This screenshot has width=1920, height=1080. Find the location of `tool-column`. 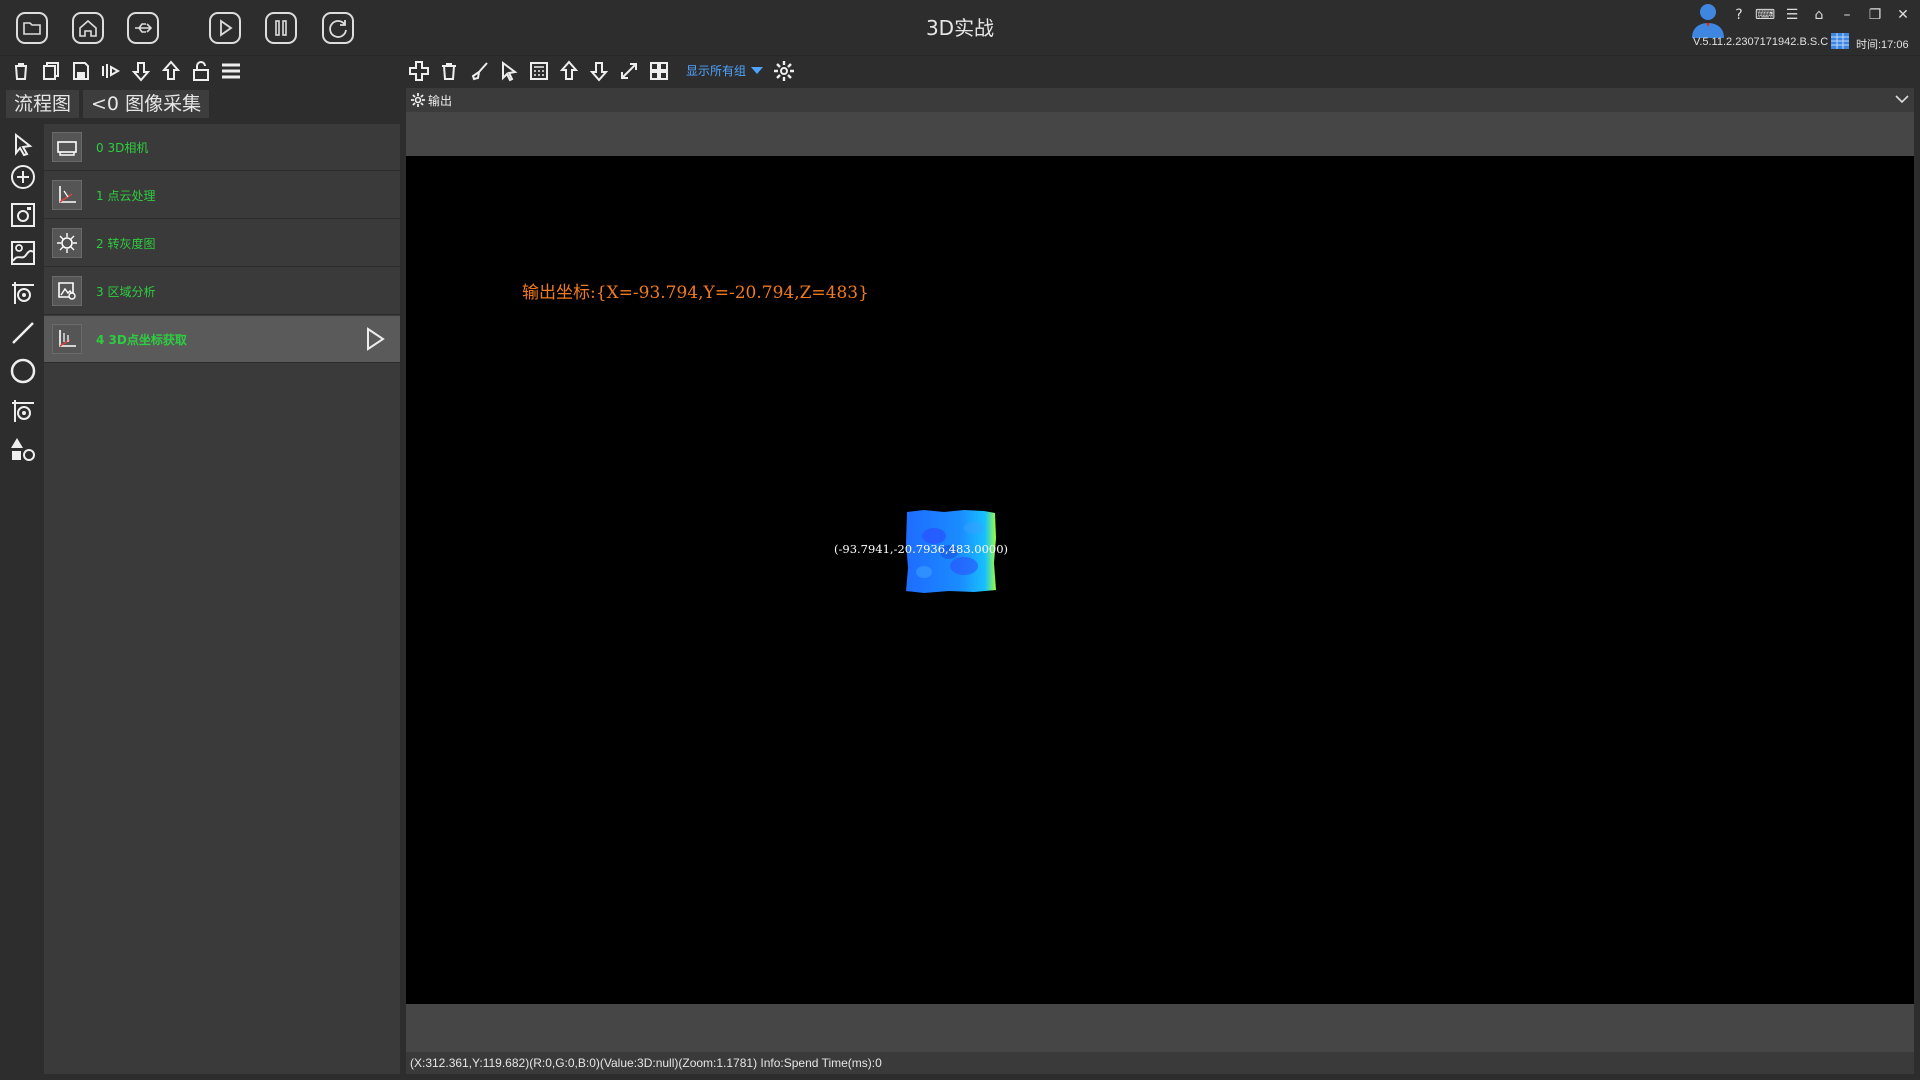

tool-column is located at coordinates (22, 597).